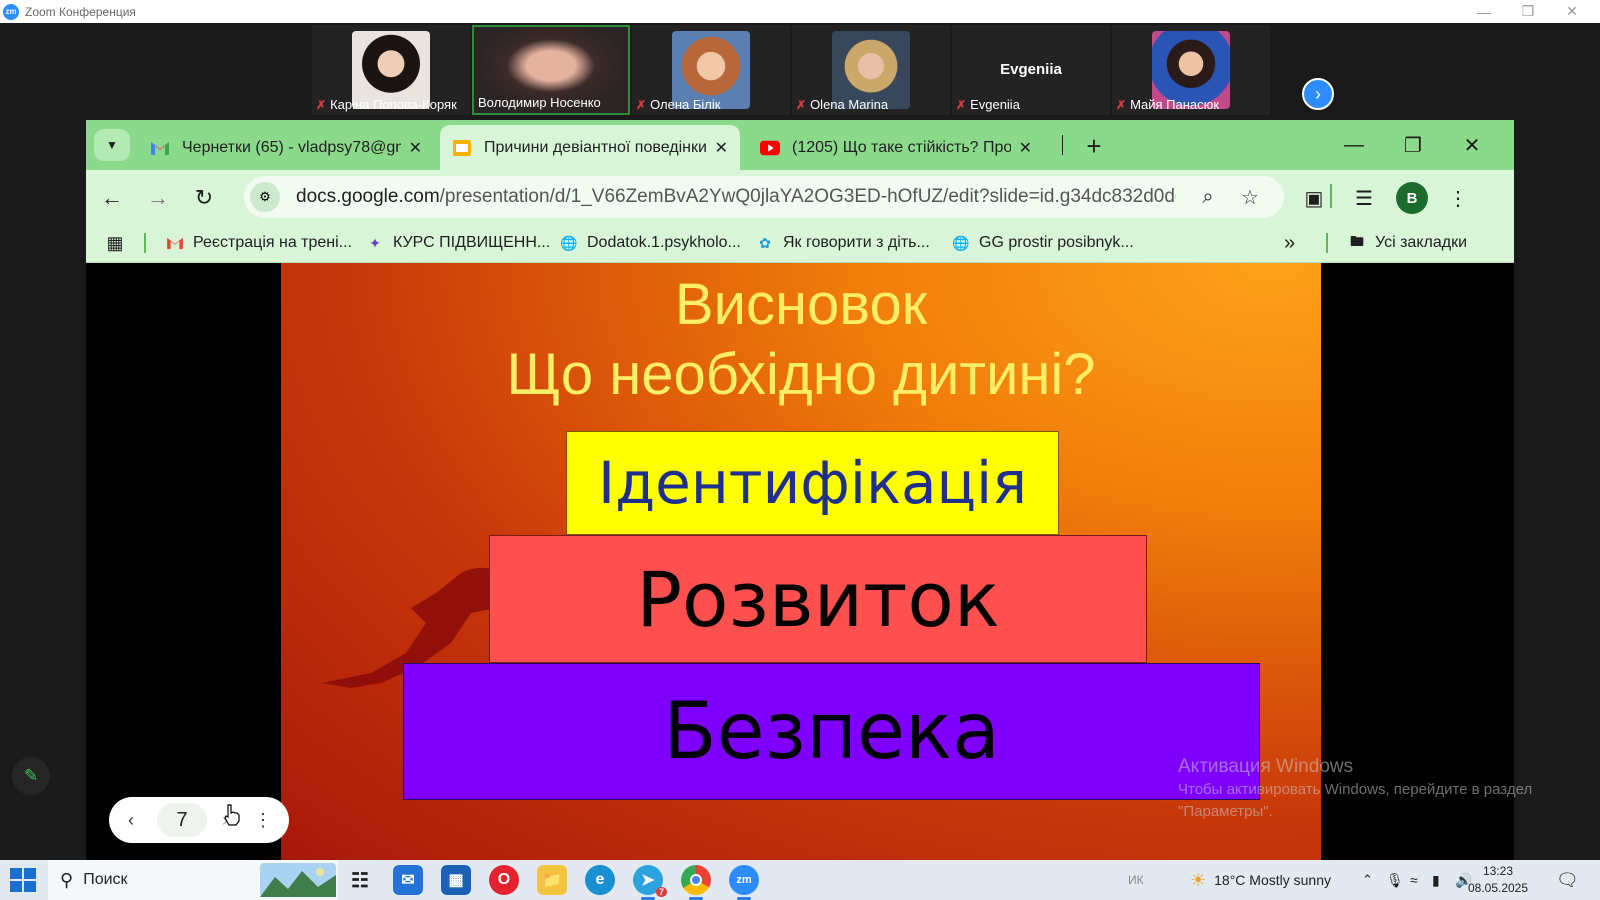  Describe the element at coordinates (1191, 70) in the screenshot. I see `participant-tile: ✗ Майя Панасюк` at that location.